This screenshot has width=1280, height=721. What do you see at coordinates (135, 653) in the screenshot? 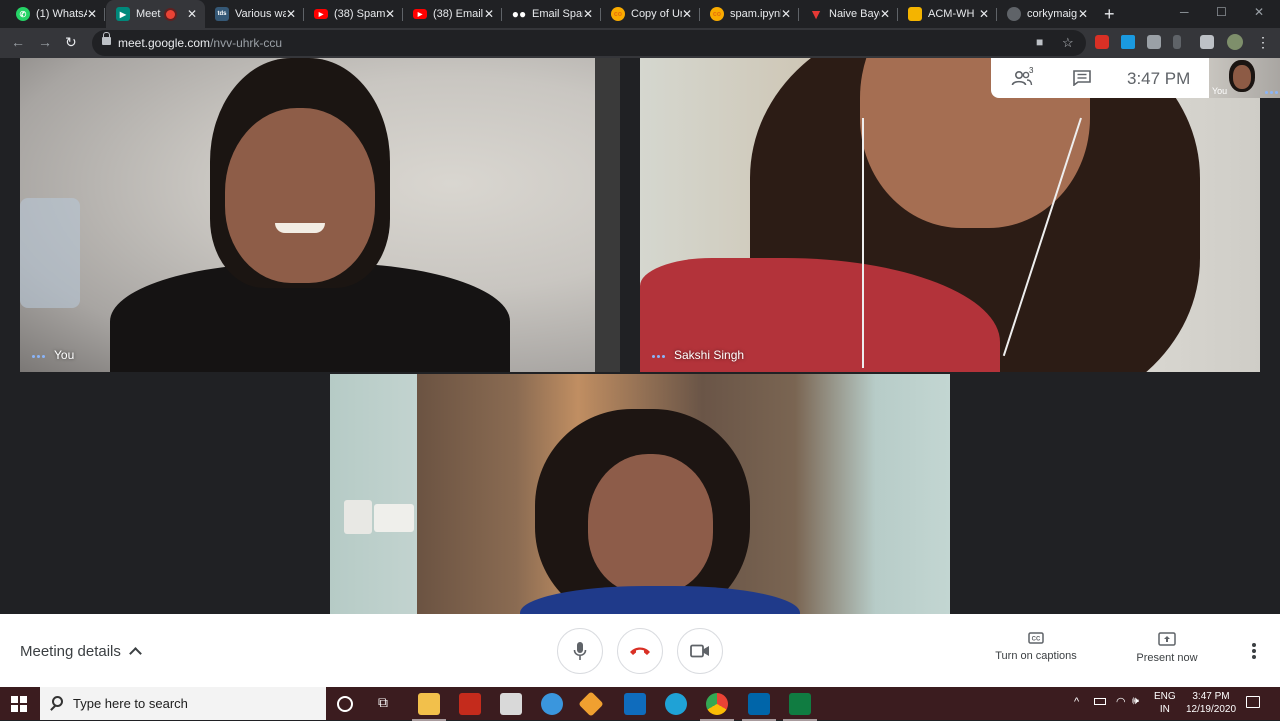
I see `chevron-up-icon` at bounding box center [135, 653].